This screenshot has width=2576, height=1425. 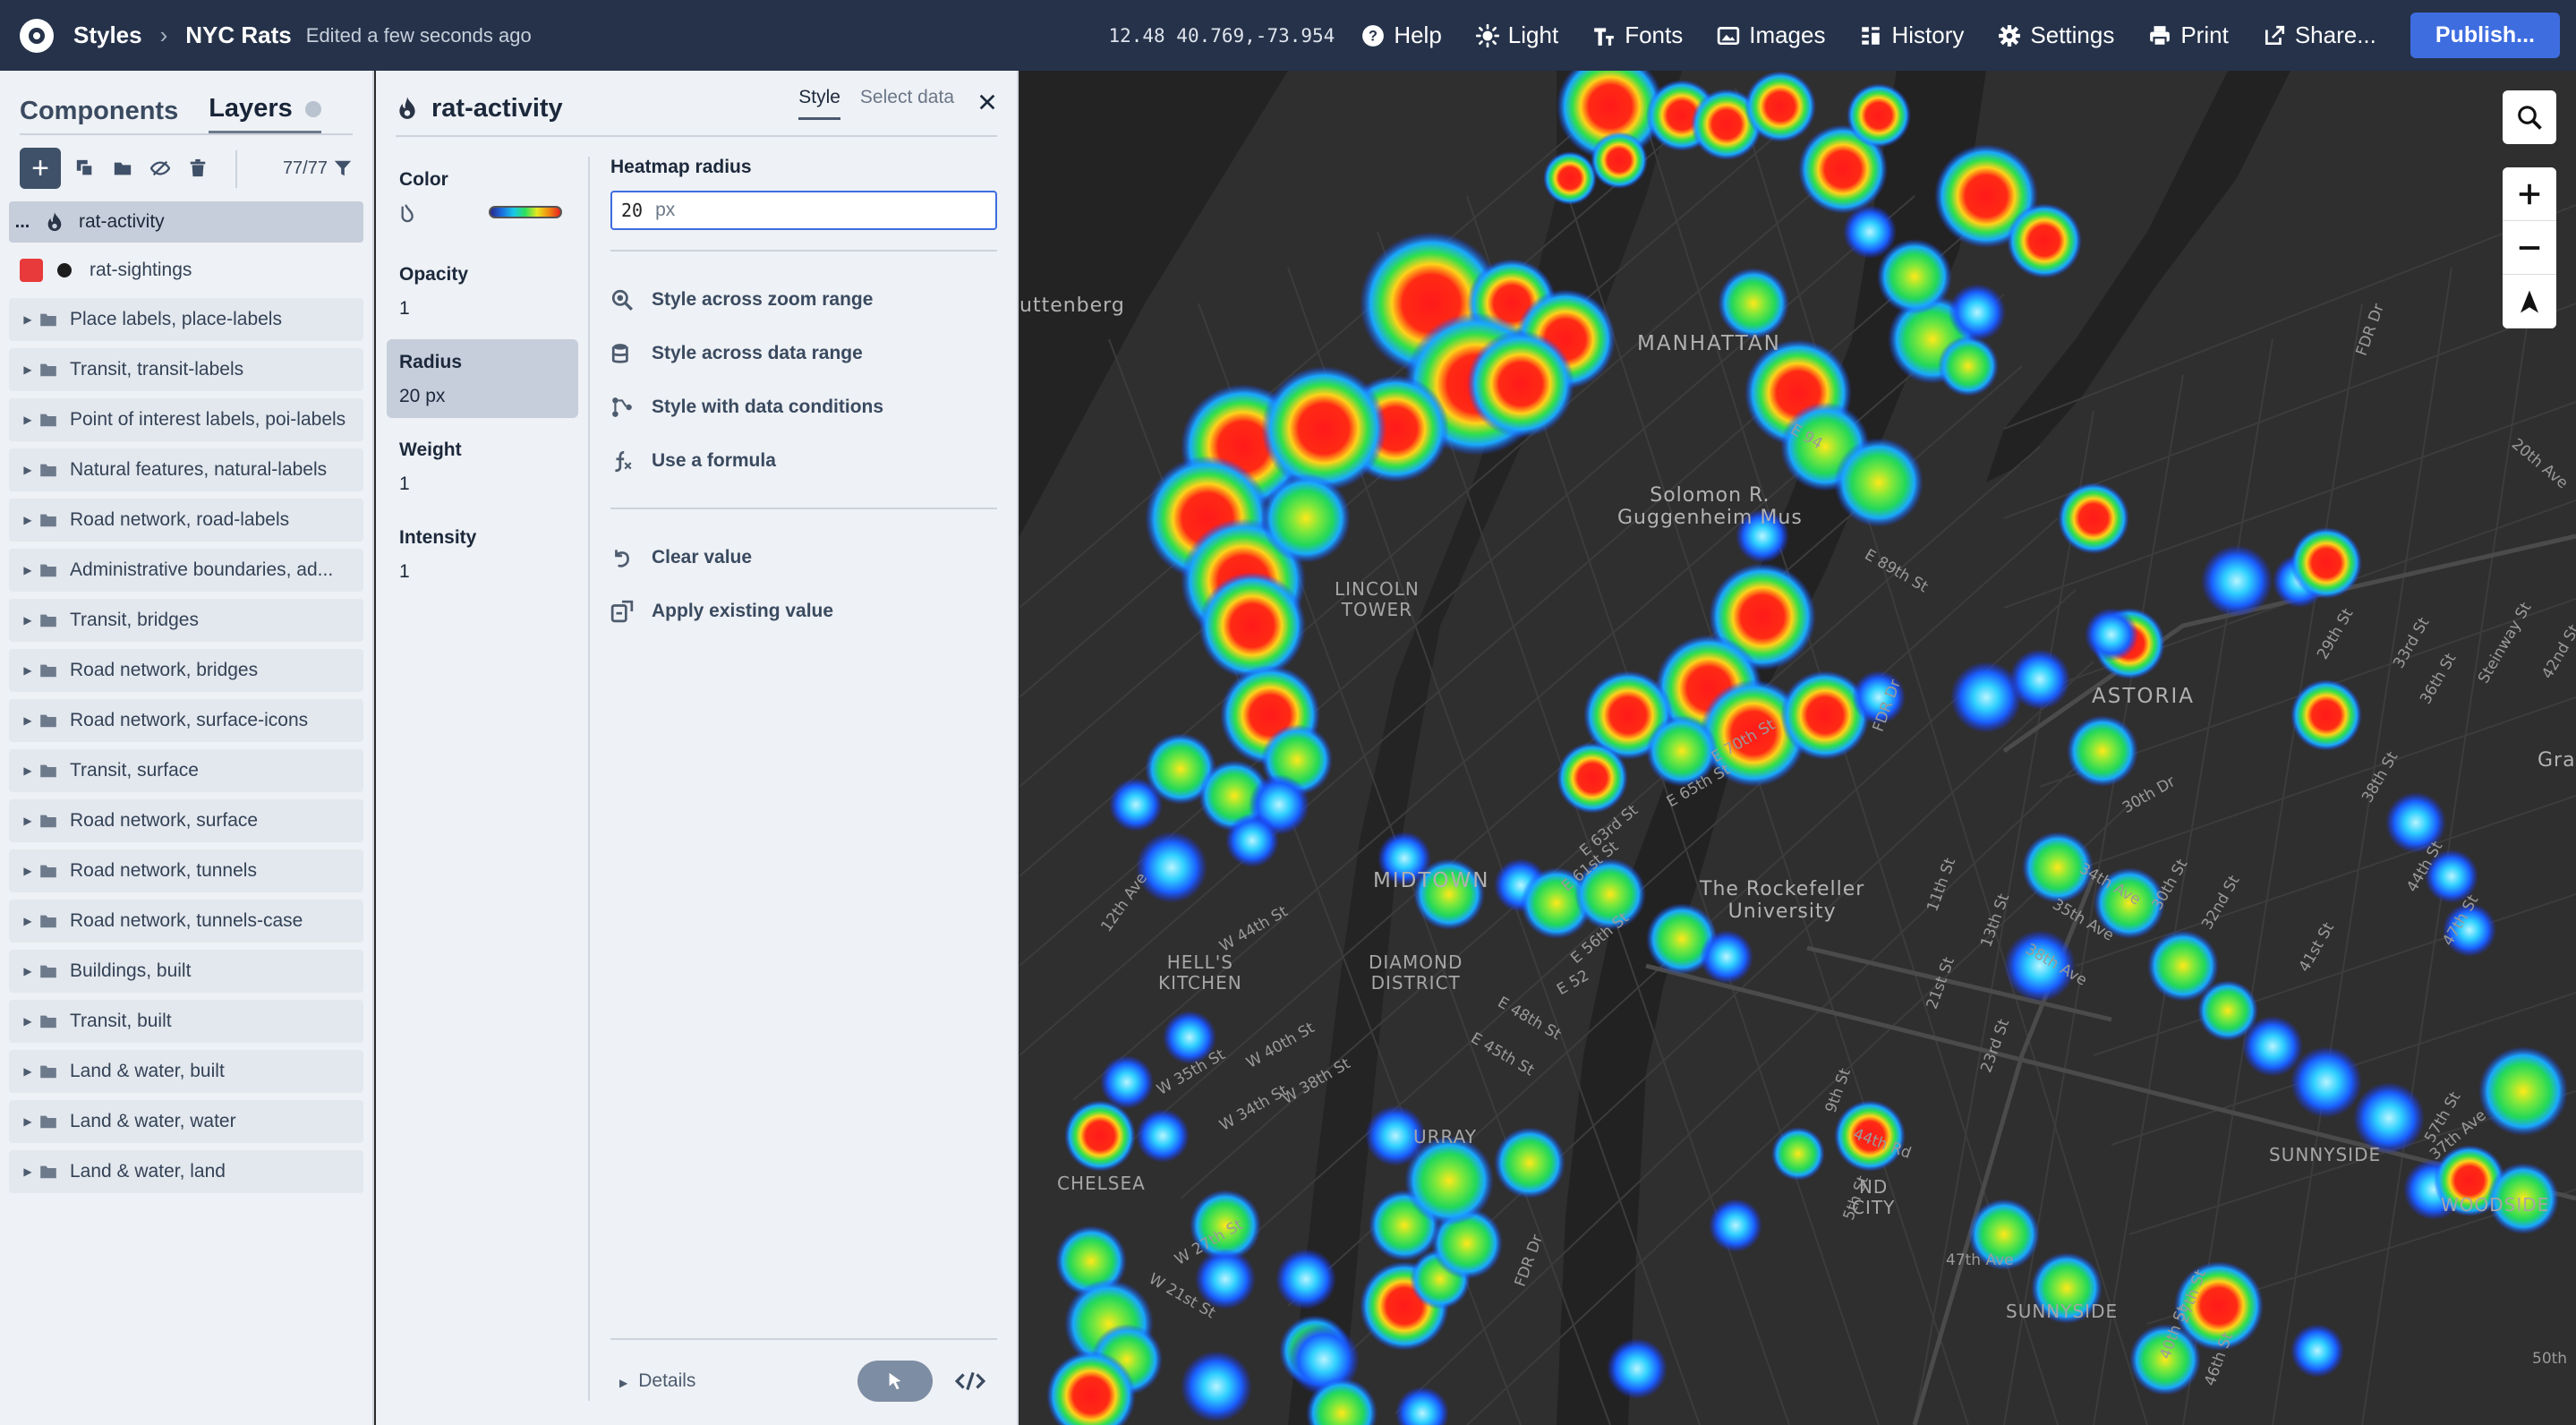 I want to click on style-name: NYC Rats, so click(x=238, y=35).